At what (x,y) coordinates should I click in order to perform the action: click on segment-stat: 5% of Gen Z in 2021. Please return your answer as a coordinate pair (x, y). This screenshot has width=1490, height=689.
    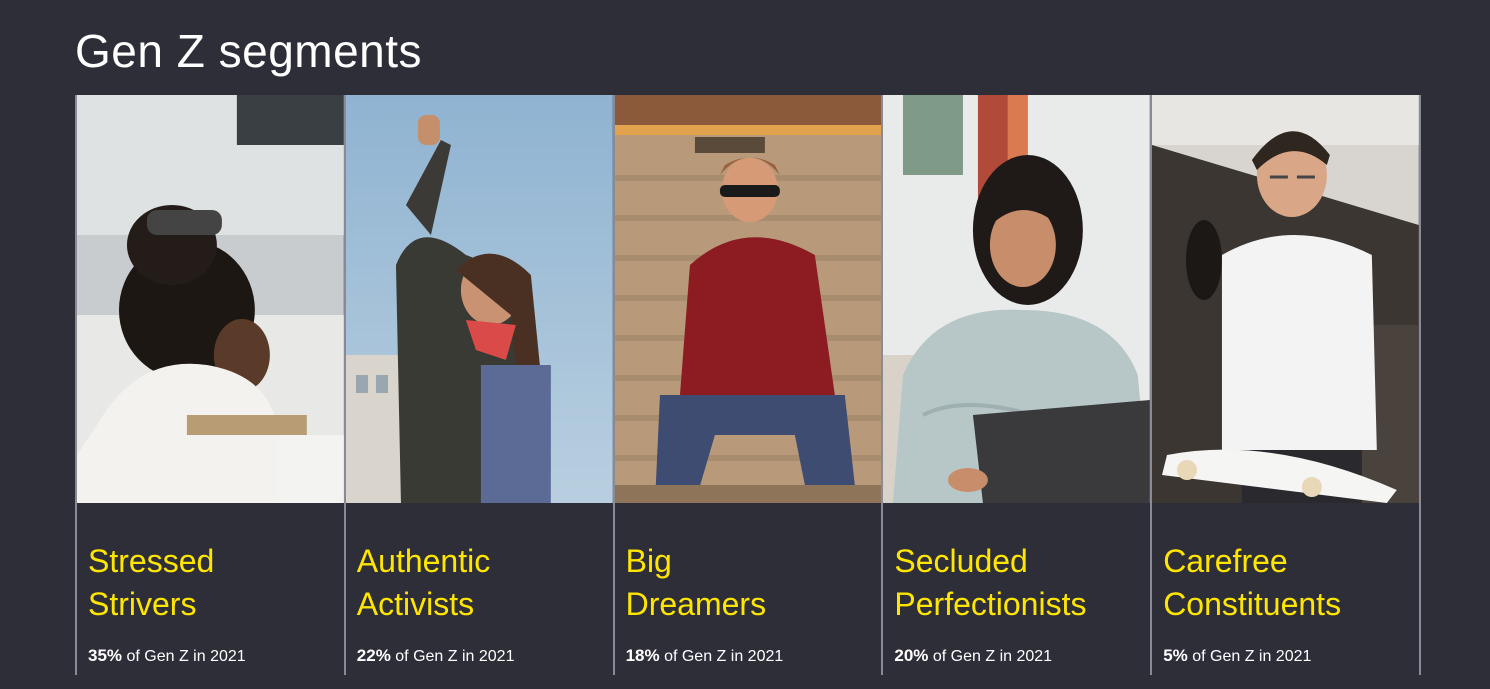
    Looking at the image, I should click on (1237, 656).